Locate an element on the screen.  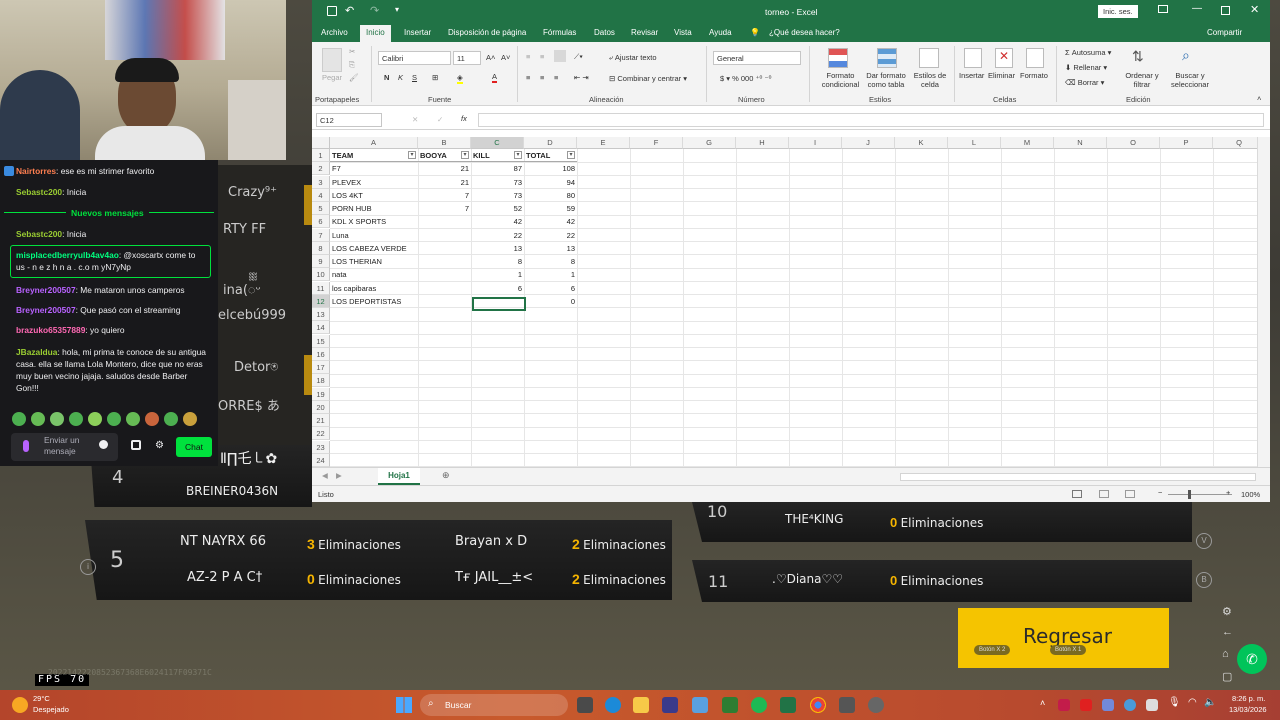
column-header: H is located at coordinates (762, 143).